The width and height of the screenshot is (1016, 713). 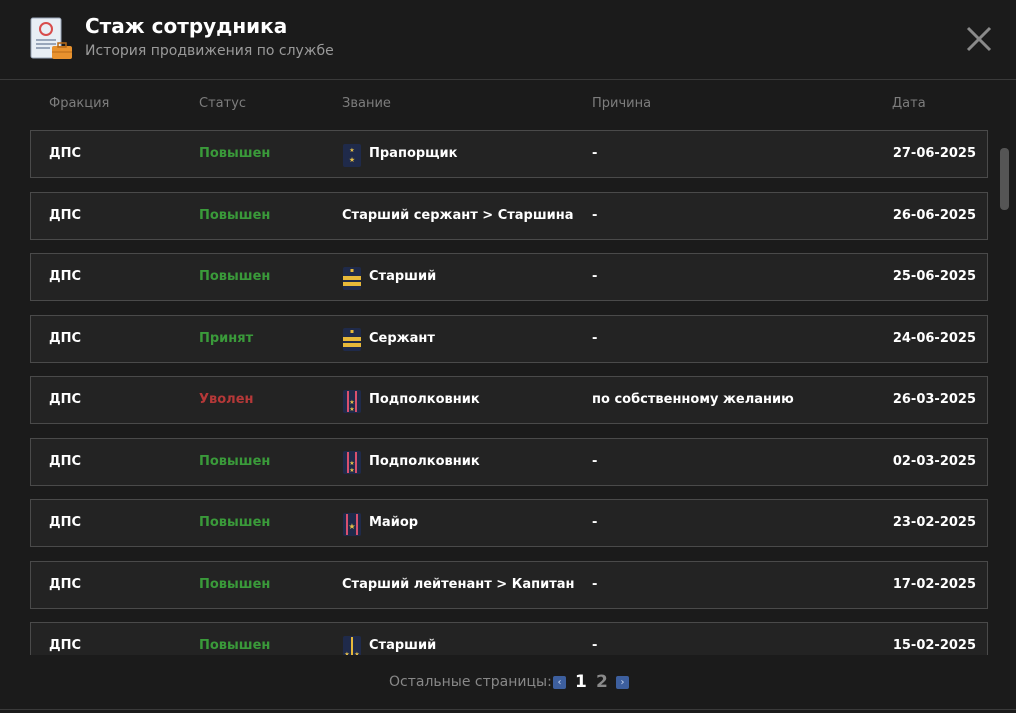 I want to click on col-date: Дата, so click(x=909, y=103).